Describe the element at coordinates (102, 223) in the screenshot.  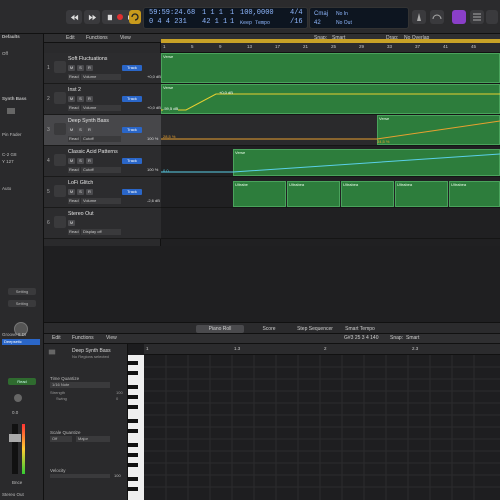
I see `track-header: 6 Stereo Out M Read Display off` at that location.